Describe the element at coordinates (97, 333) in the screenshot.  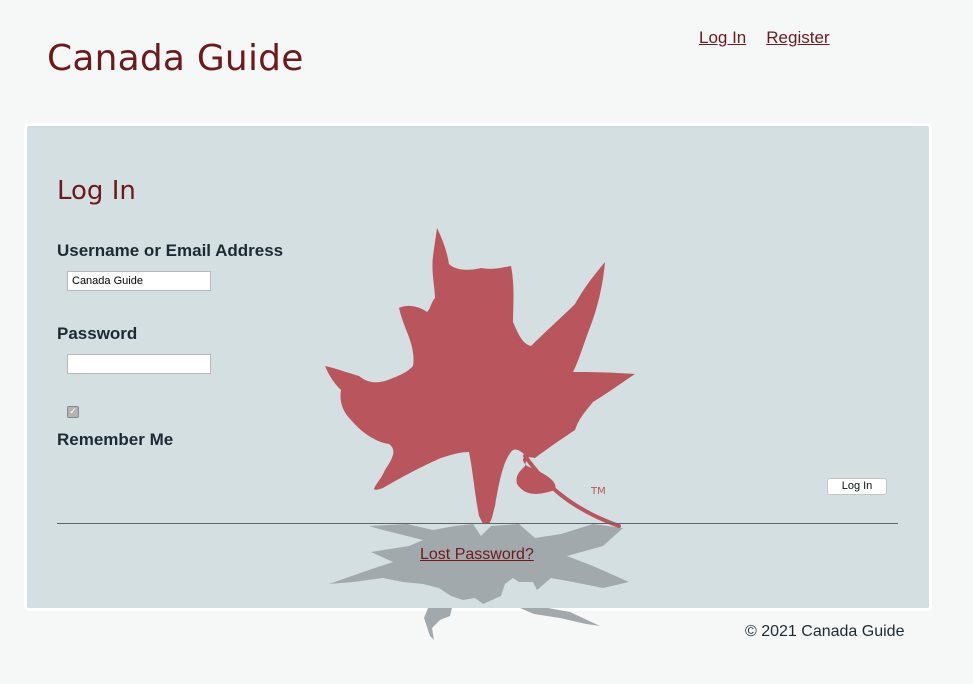
I see `password-label: Password` at that location.